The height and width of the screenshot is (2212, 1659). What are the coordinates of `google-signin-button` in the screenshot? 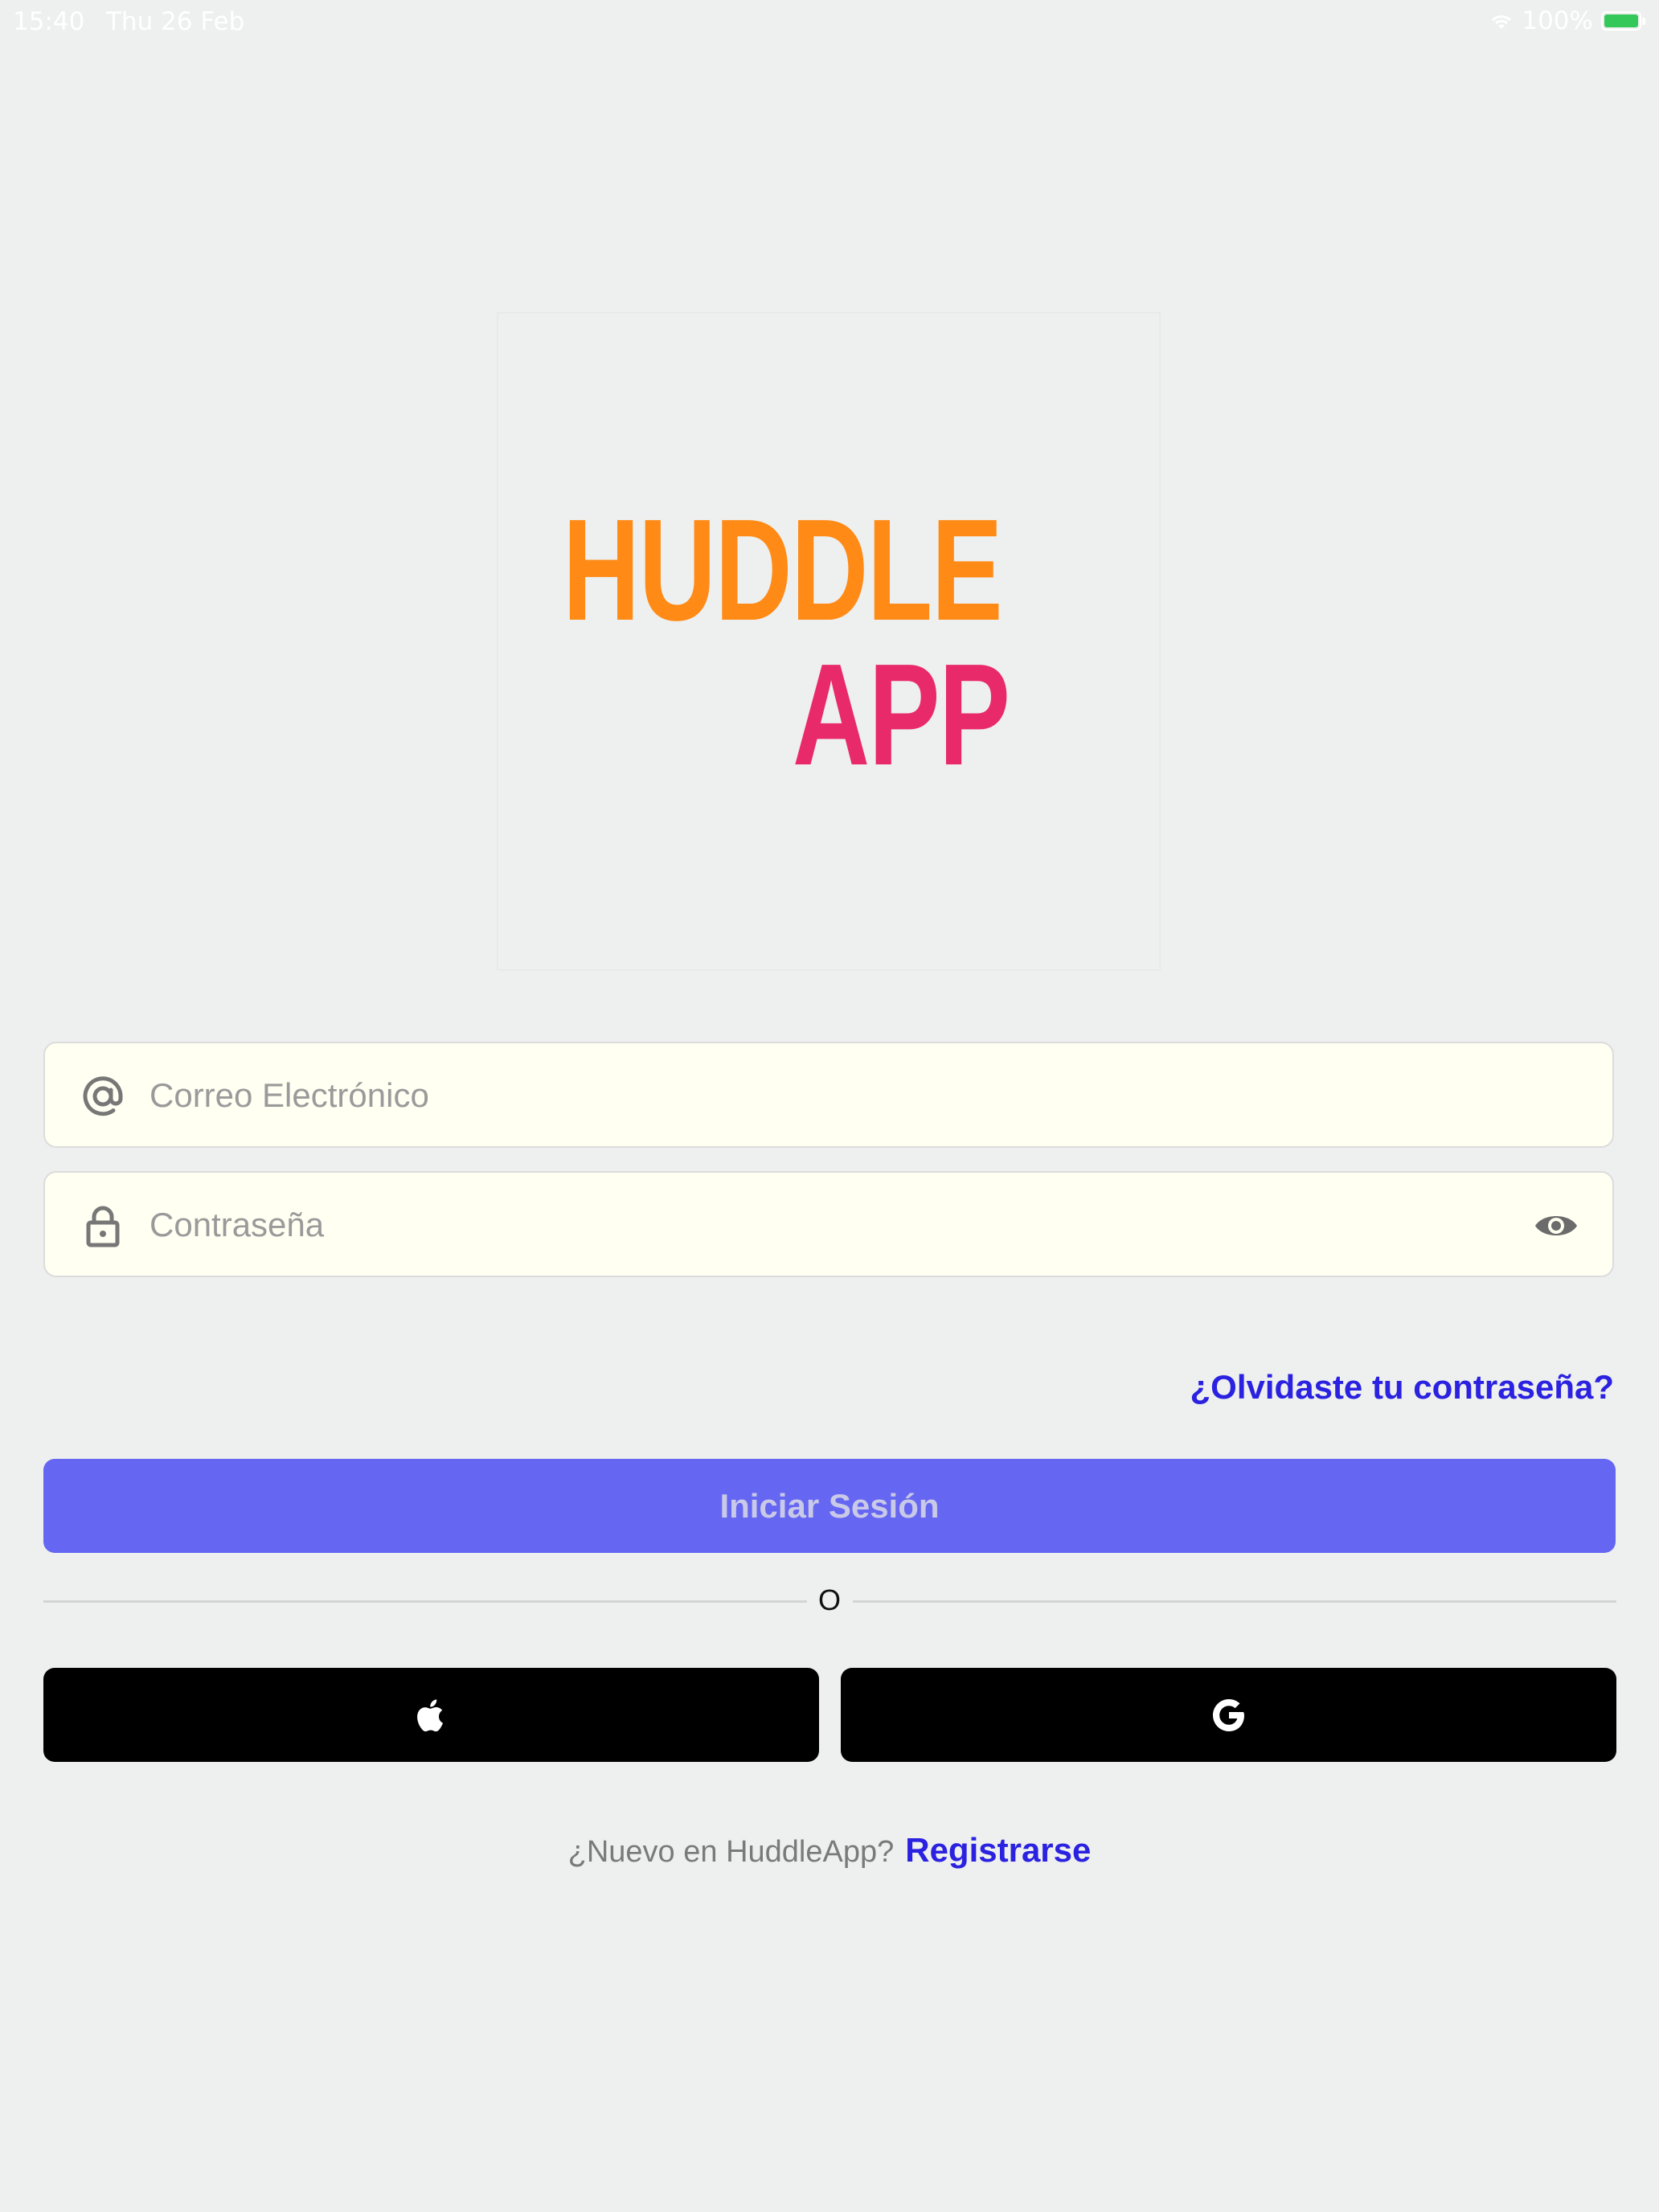 It's located at (1228, 1715).